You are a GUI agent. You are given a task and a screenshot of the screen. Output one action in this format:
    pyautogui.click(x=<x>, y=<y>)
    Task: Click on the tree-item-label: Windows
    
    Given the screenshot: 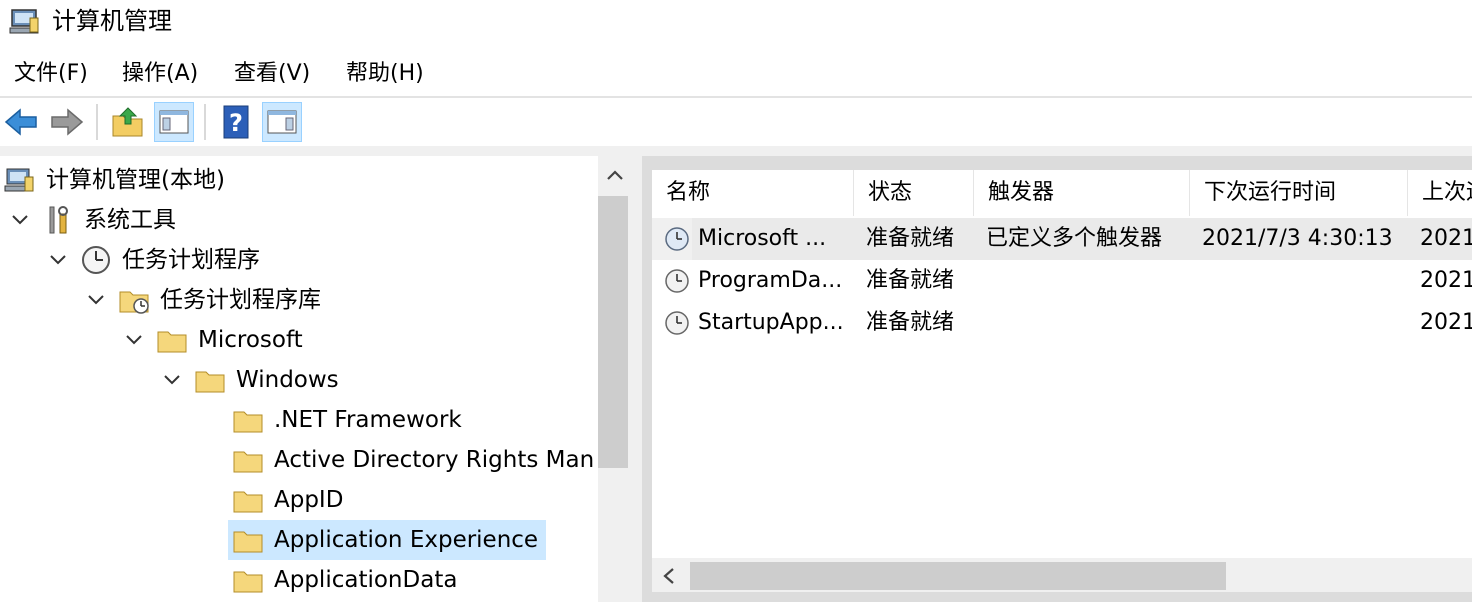 What is the action you would take?
    pyautogui.click(x=287, y=380)
    